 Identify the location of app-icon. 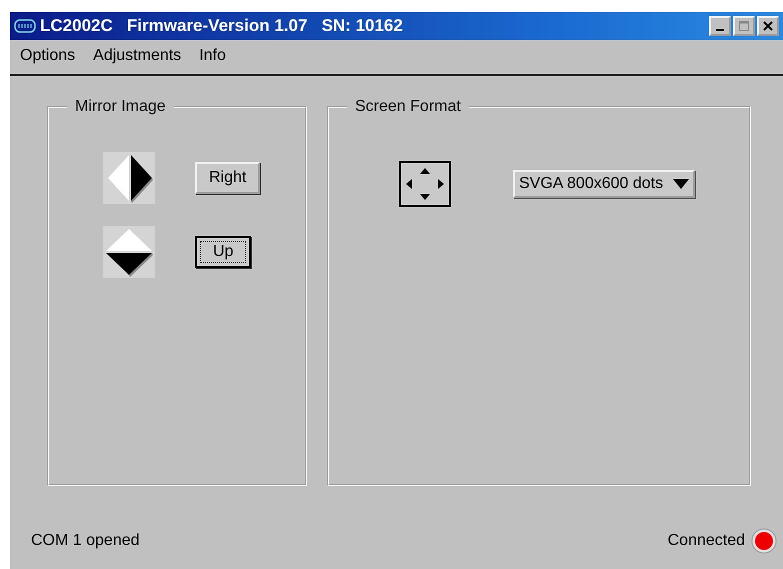
(25, 26).